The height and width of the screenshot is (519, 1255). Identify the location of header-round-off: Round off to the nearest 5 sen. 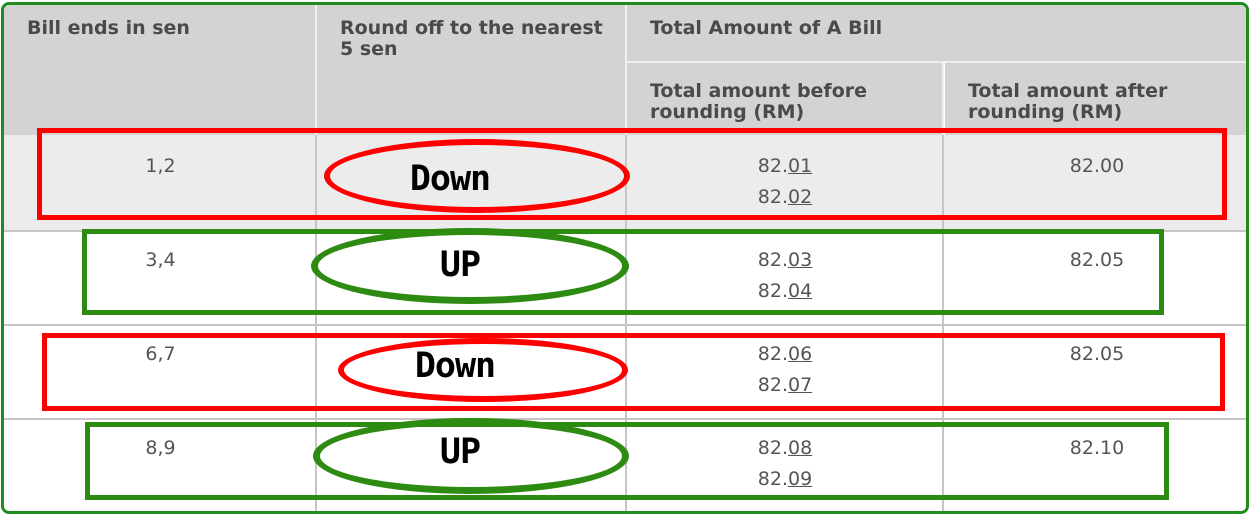
(472, 70).